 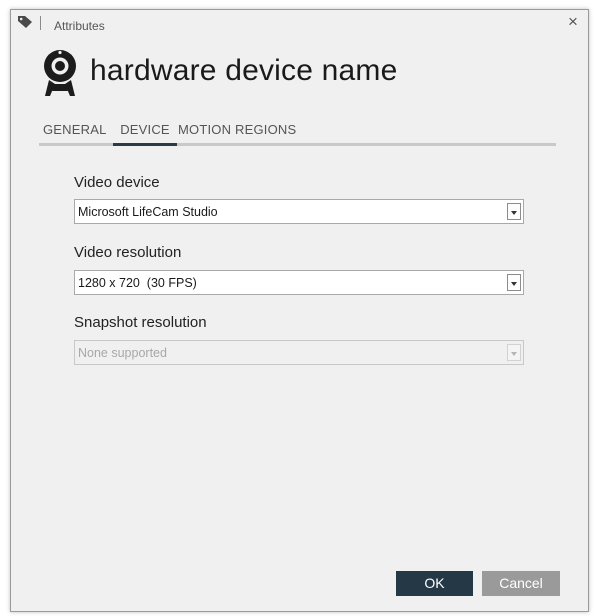 What do you see at coordinates (244, 70) in the screenshot?
I see `device-name-title: hardware device name` at bounding box center [244, 70].